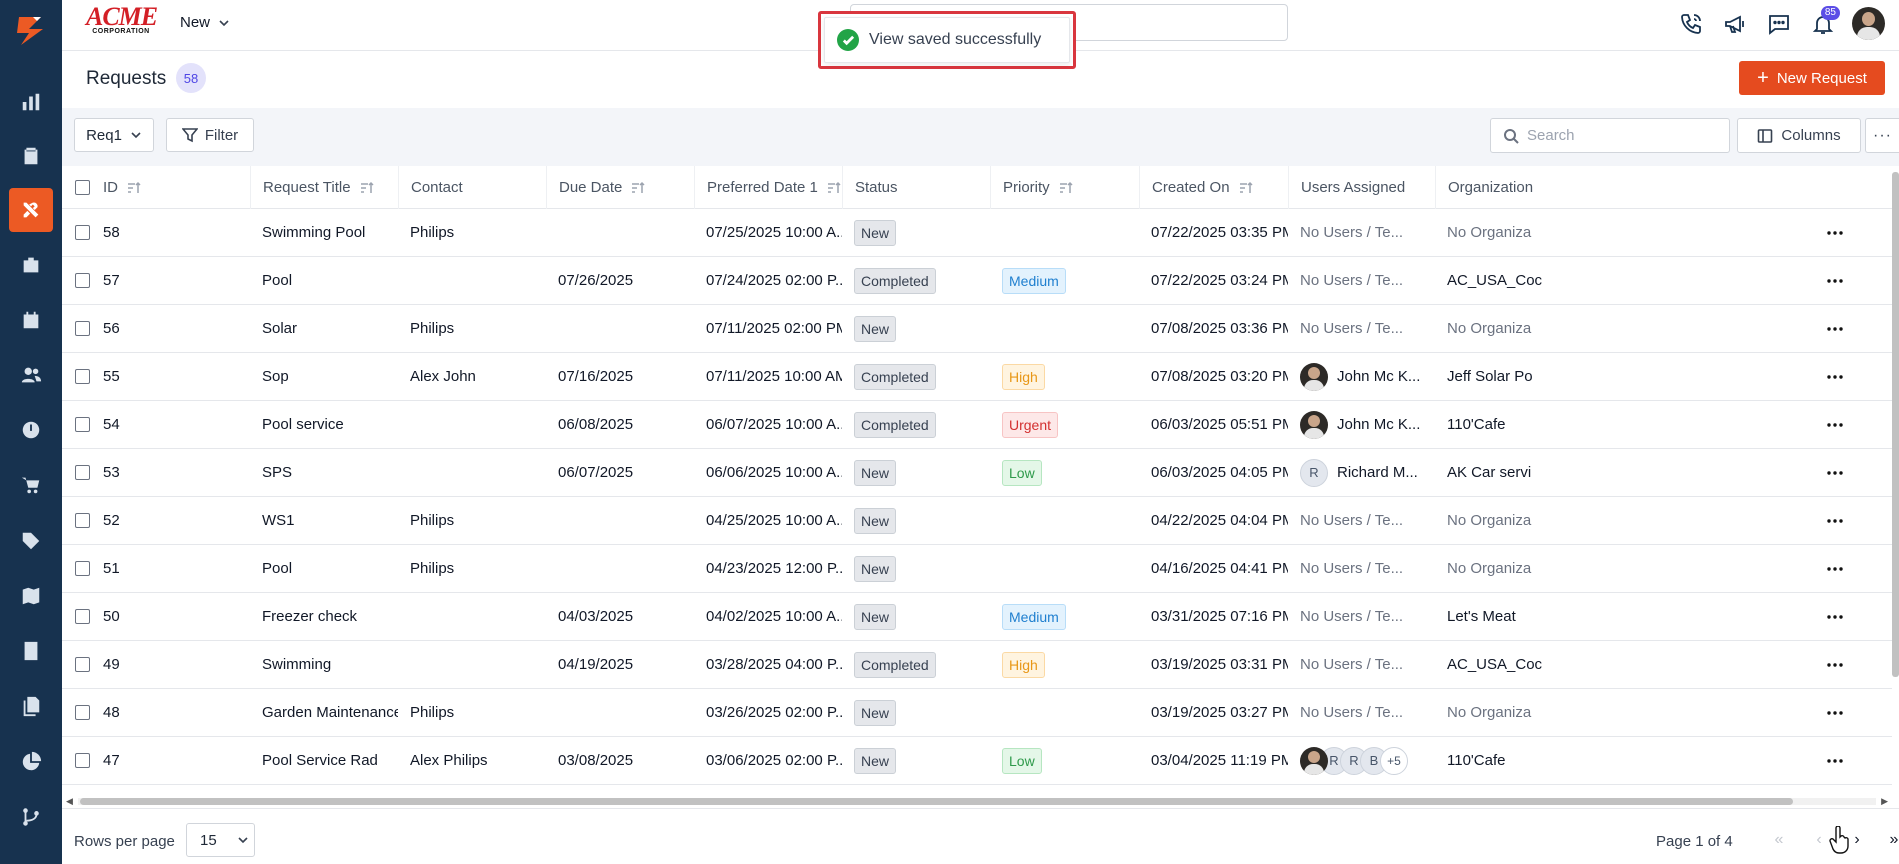 Image resolution: width=1899 pixels, height=864 pixels. I want to click on view-selector-dropdown: Req1, so click(114, 135).